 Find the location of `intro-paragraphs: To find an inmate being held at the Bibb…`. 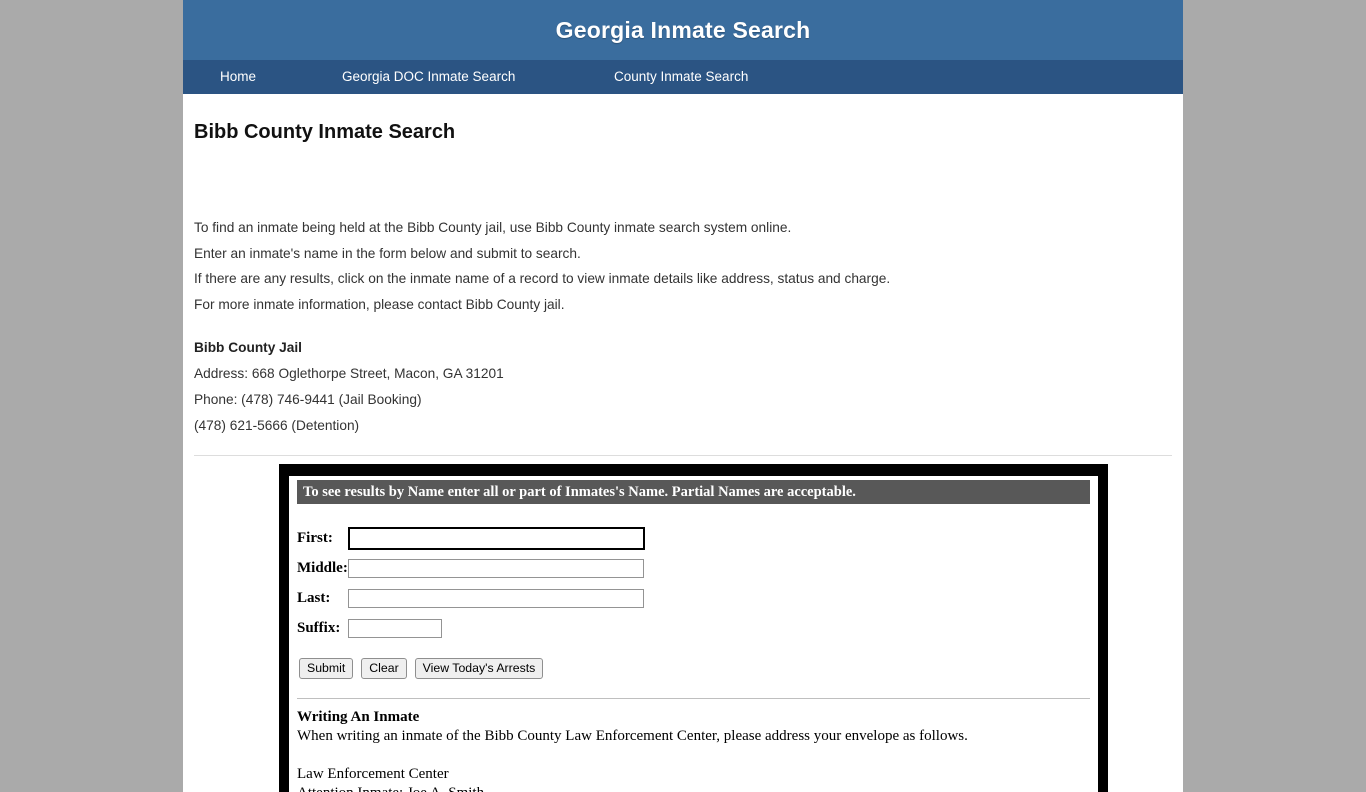

intro-paragraphs: To find an inmate being held at the Bibb… is located at coordinates (683, 266).